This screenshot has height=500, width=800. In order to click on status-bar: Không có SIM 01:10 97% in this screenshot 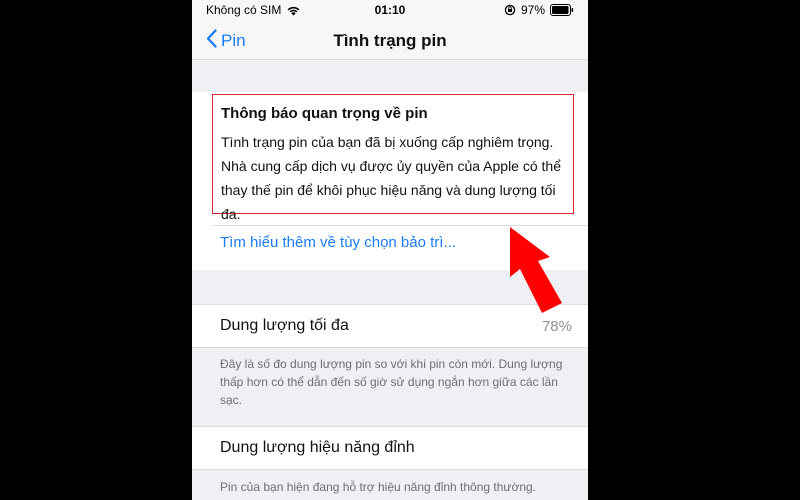, I will do `click(390, 11)`.